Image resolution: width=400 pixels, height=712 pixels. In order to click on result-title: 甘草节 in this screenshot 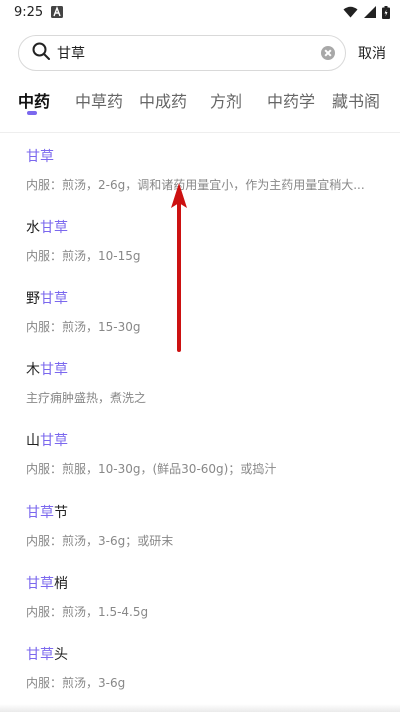, I will do `click(47, 513)`.